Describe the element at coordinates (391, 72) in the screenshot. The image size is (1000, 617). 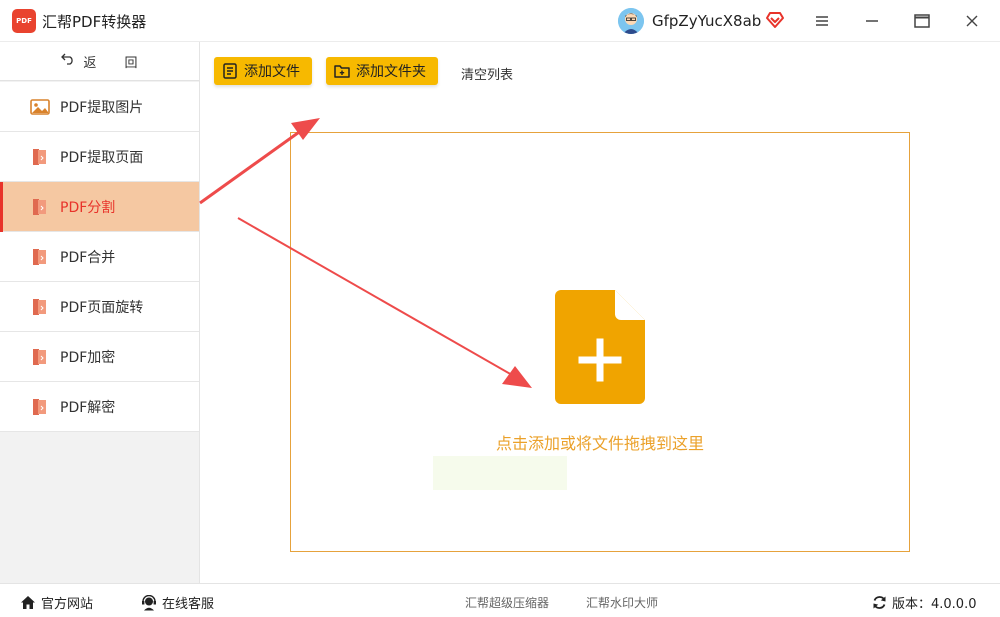
I see `add-folder-label: 添加文件夹` at that location.